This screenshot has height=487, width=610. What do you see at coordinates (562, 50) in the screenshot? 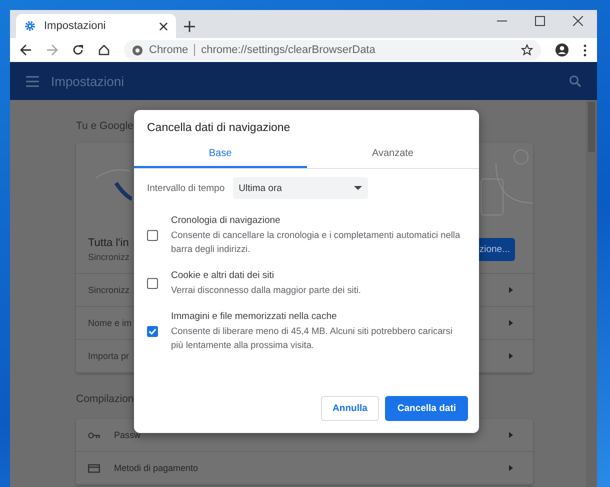
I see `profile-icon` at bounding box center [562, 50].